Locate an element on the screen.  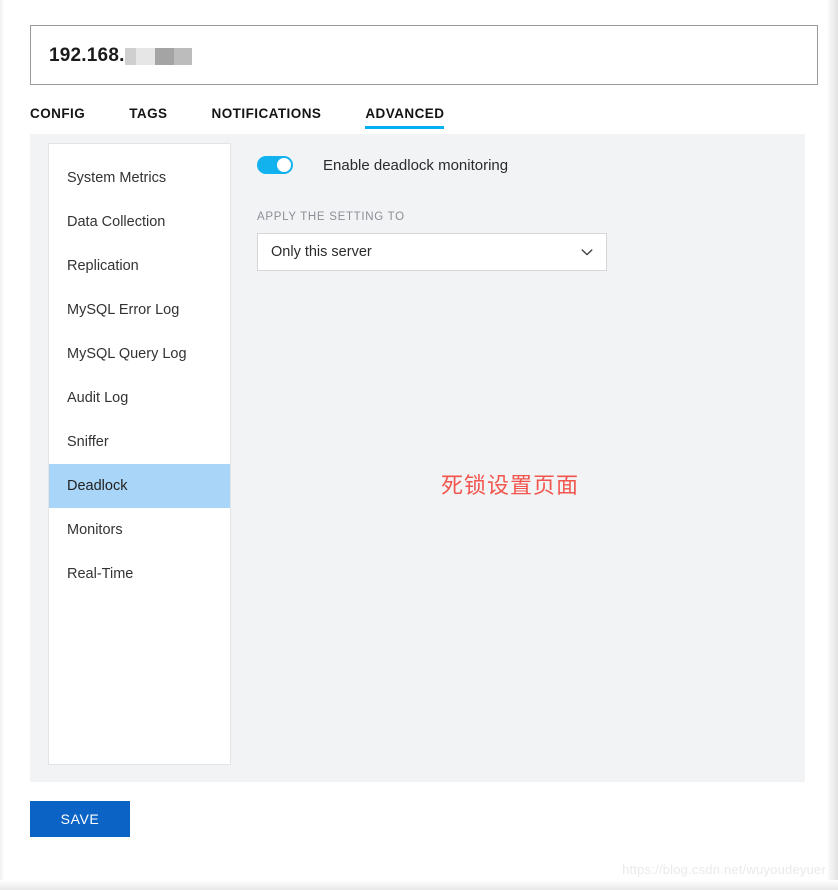
window-left-edge is located at coordinates (2, 445).